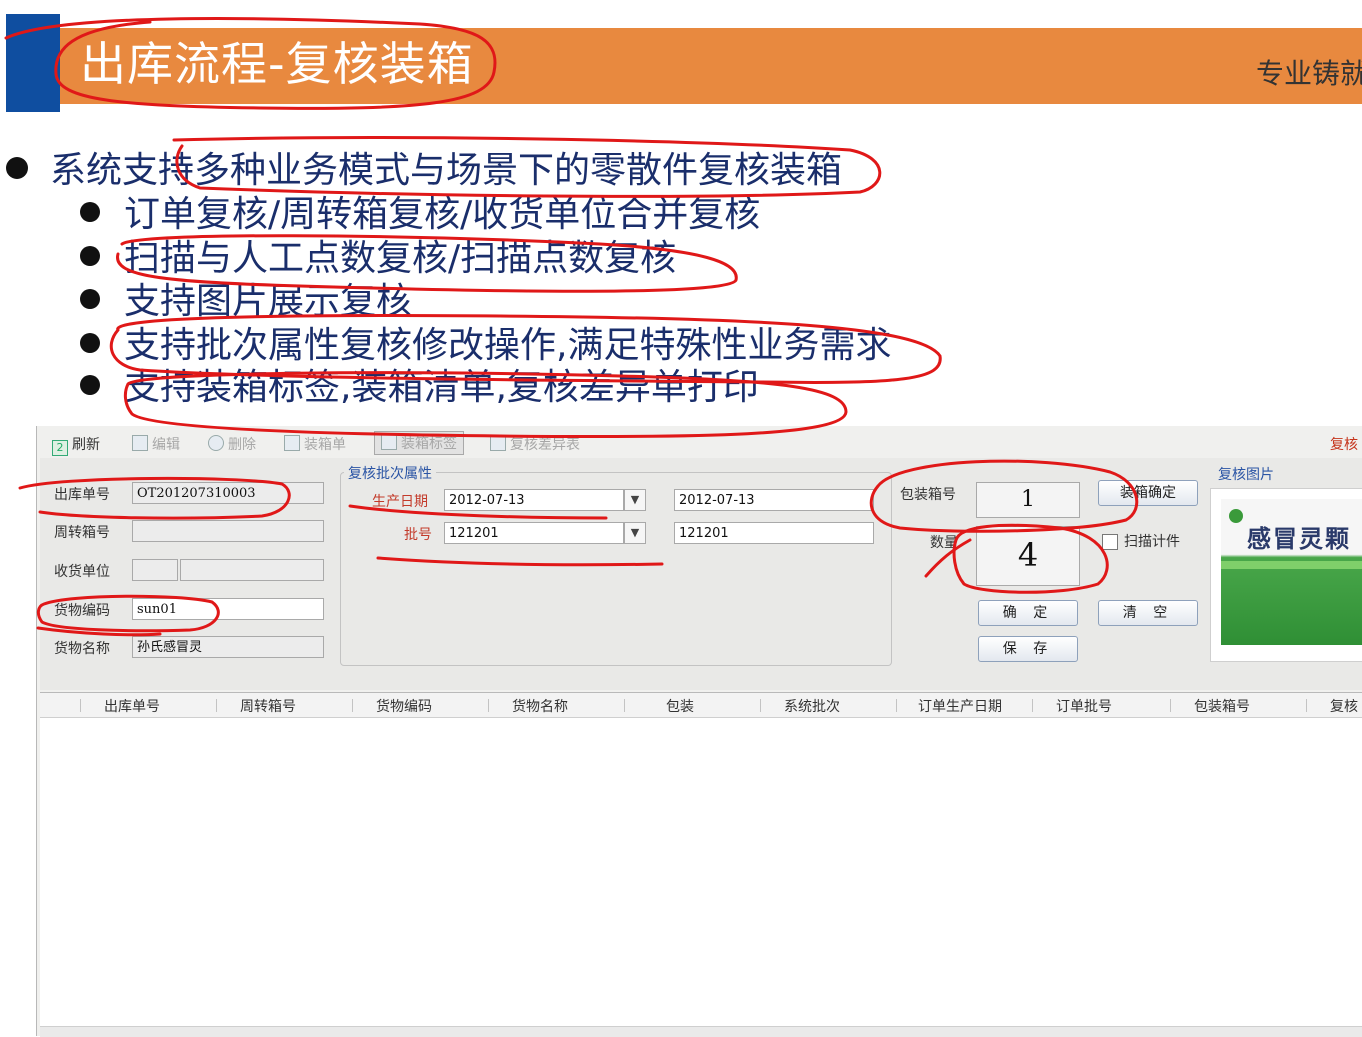 This screenshot has height=1037, width=1362. What do you see at coordinates (228, 609) in the screenshot?
I see `goods-code-field: sun01` at bounding box center [228, 609].